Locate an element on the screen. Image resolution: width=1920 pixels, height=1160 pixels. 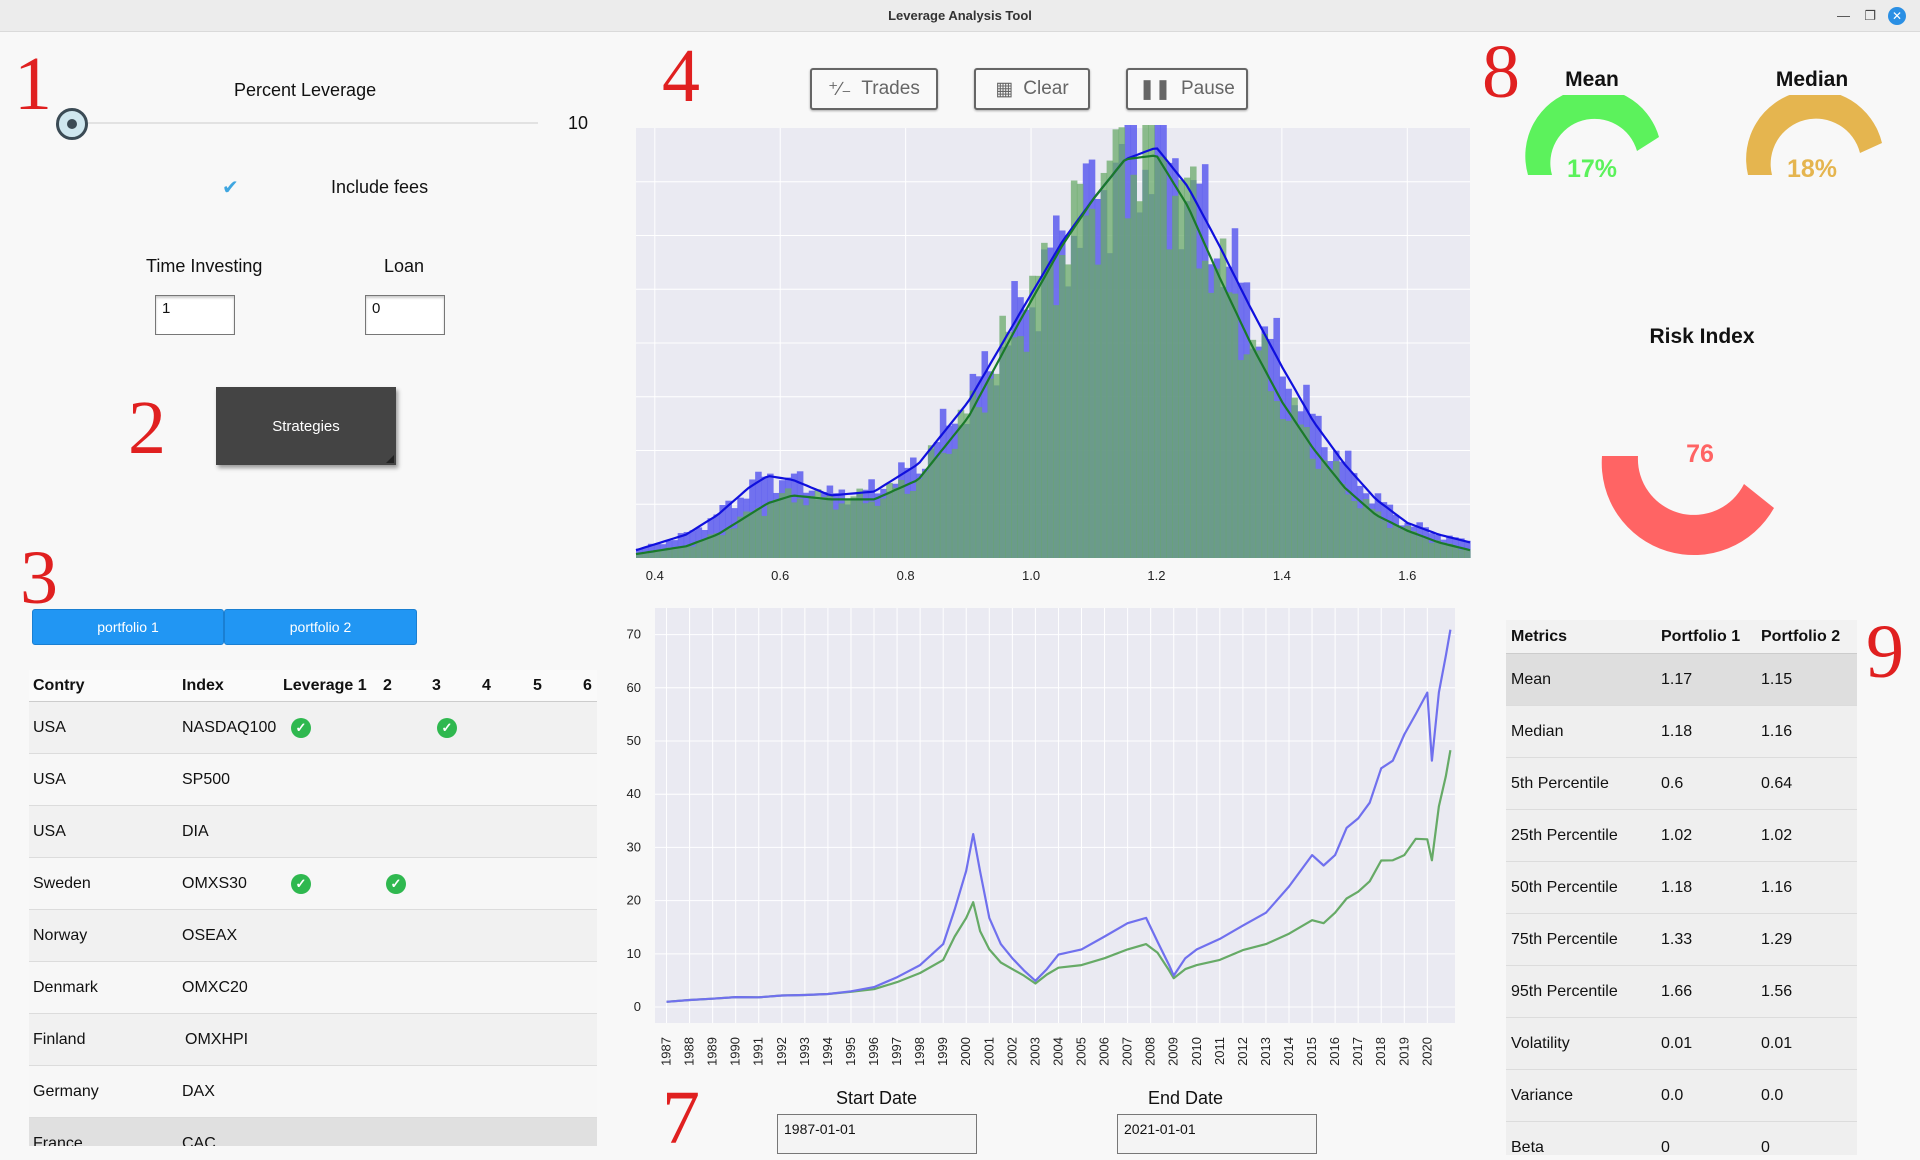
metrics-row: 75th Percentile 1.33 1.29 is located at coordinates (1681, 940).